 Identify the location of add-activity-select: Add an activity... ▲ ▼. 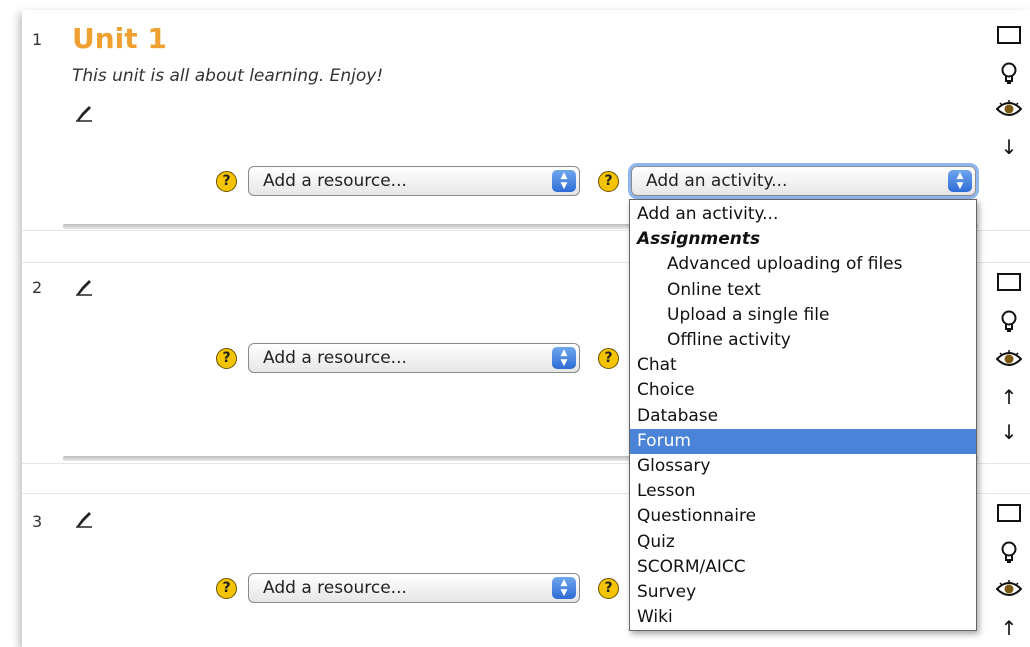
(803, 181).